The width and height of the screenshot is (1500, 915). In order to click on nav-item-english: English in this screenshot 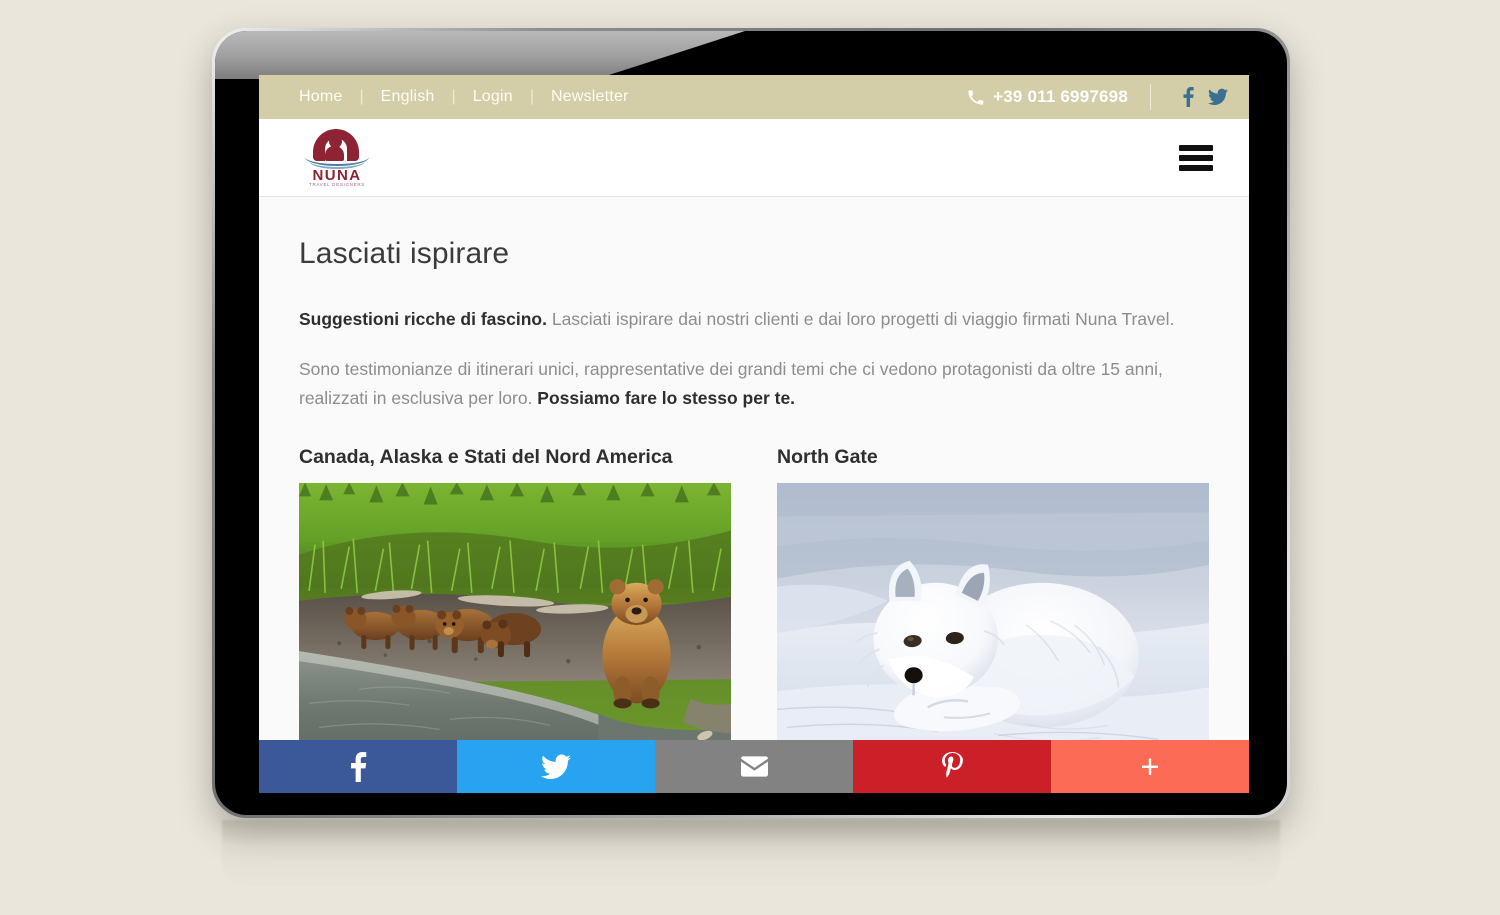, I will do `click(408, 97)`.